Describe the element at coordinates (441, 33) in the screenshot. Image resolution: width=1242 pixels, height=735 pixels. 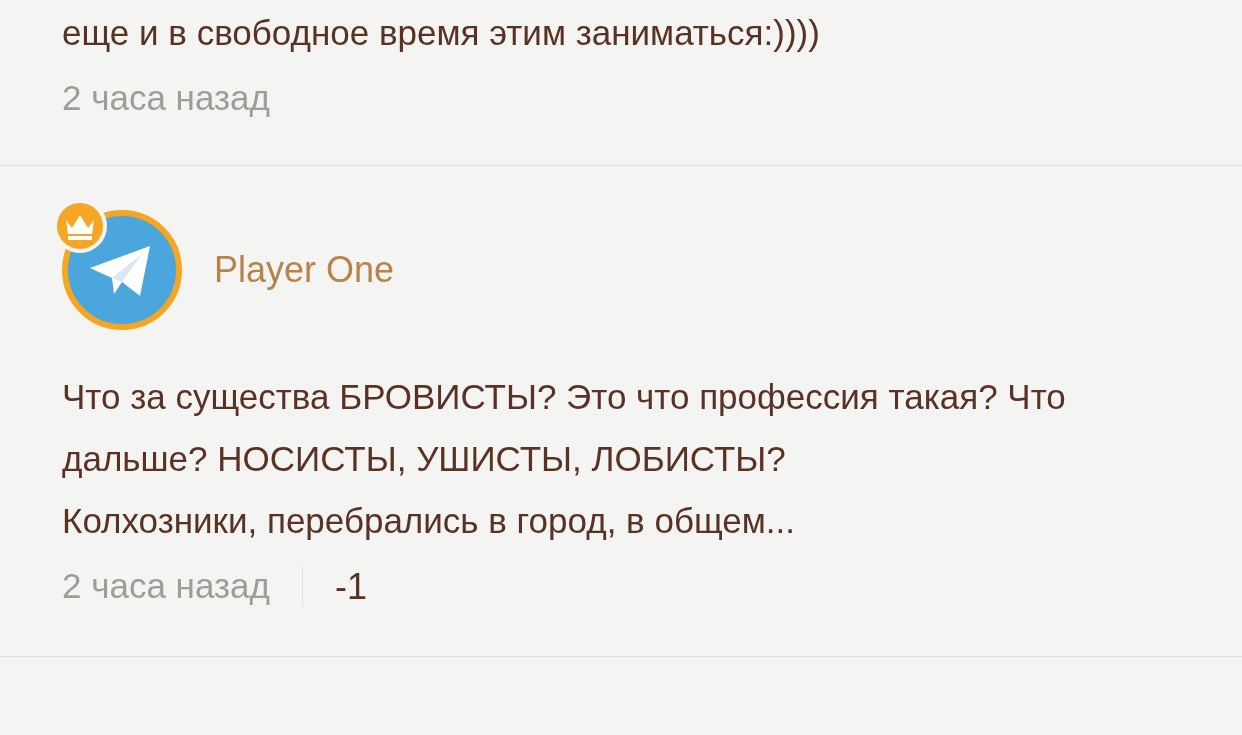
I see `comment-text: еще и в свободное время этим заниматься:))))` at that location.